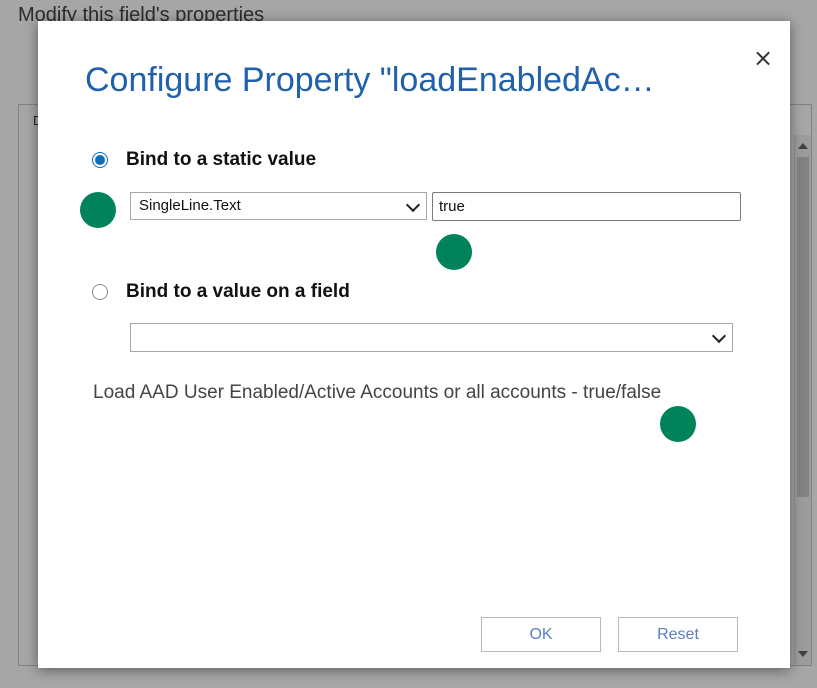  Describe the element at coordinates (190, 205) in the screenshot. I see `value-type-select-value: SingleLine.Text` at that location.